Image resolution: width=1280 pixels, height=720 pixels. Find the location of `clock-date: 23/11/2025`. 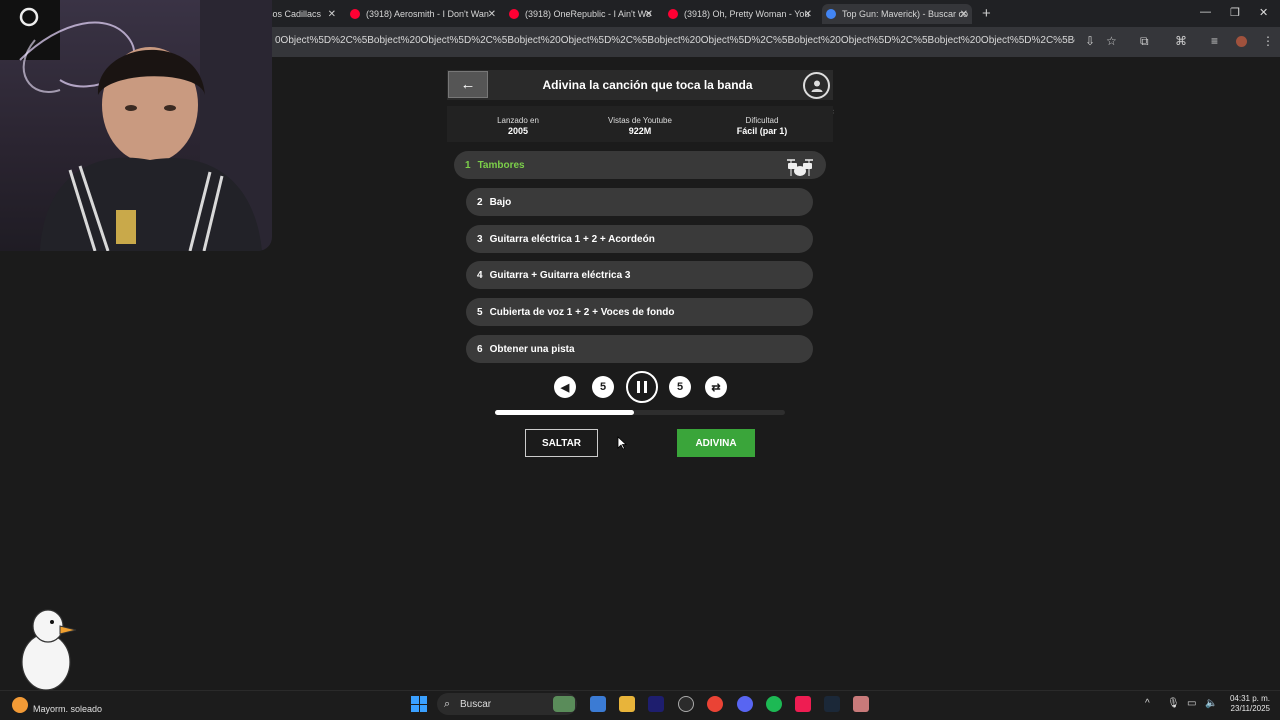

clock-date: 23/11/2025 is located at coordinates (1250, 708).